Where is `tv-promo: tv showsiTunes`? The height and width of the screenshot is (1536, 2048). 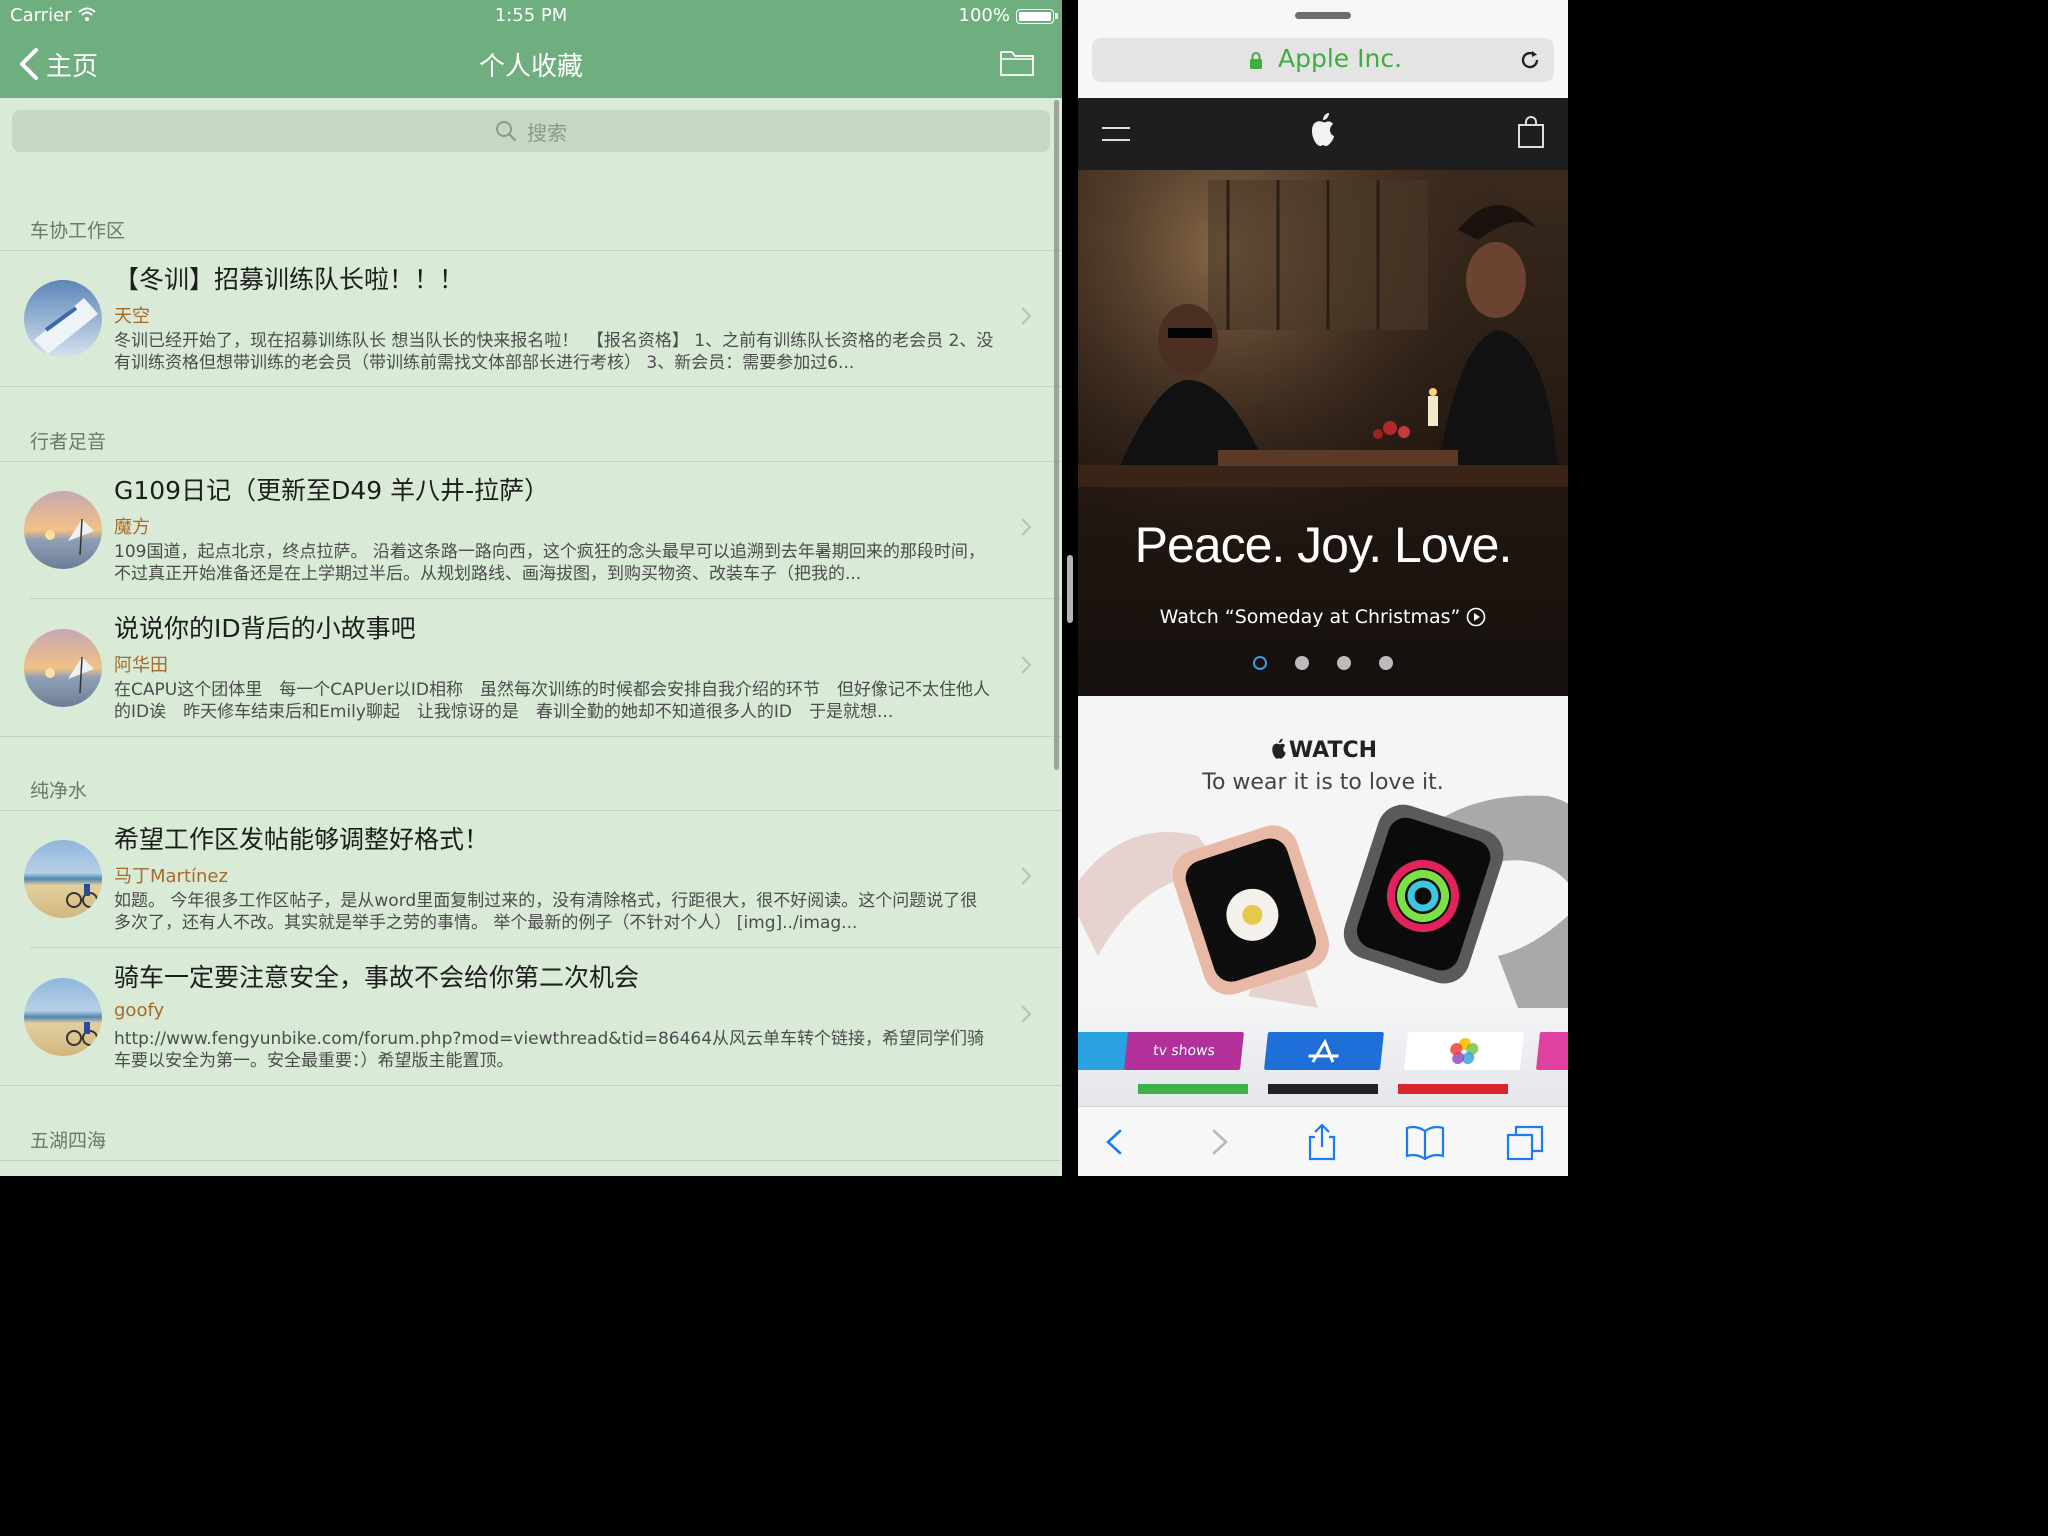 tv-promo: tv showsiTunes is located at coordinates (1323, 1057).